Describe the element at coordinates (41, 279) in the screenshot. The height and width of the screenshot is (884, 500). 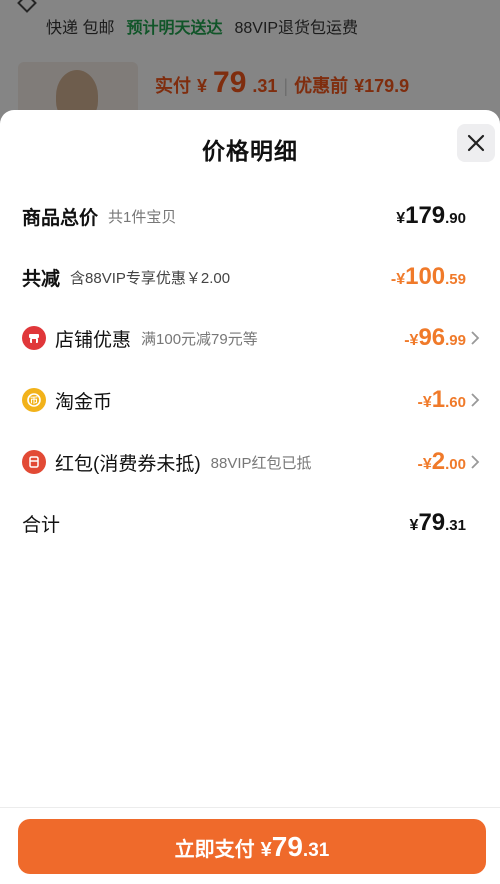
I see `row-label: 共减` at that location.